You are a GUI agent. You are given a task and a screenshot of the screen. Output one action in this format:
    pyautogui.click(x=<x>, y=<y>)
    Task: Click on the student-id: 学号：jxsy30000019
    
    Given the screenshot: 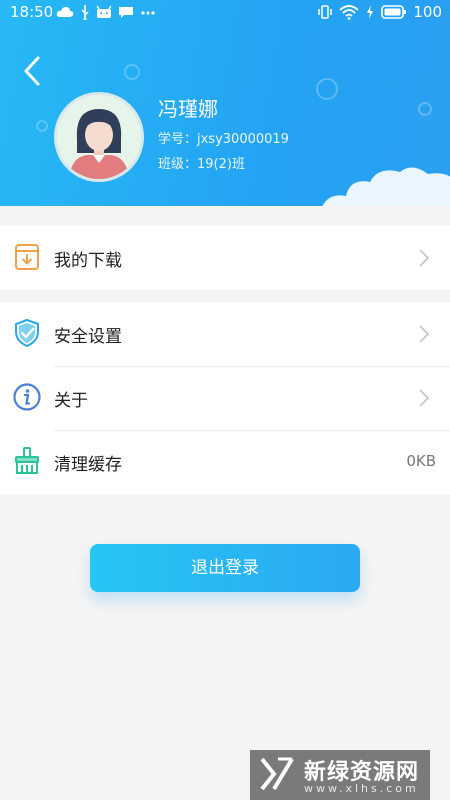 What is the action you would take?
    pyautogui.click(x=223, y=139)
    